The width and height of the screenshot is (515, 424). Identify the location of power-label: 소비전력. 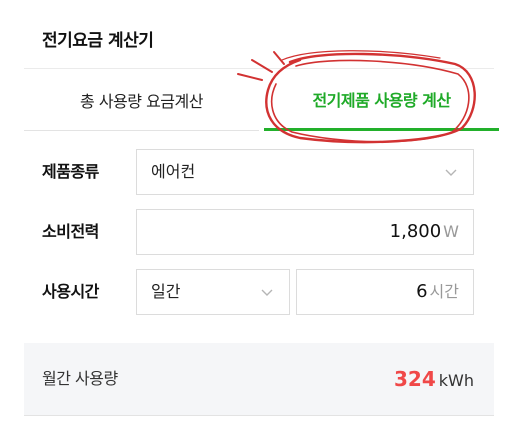
(70, 231).